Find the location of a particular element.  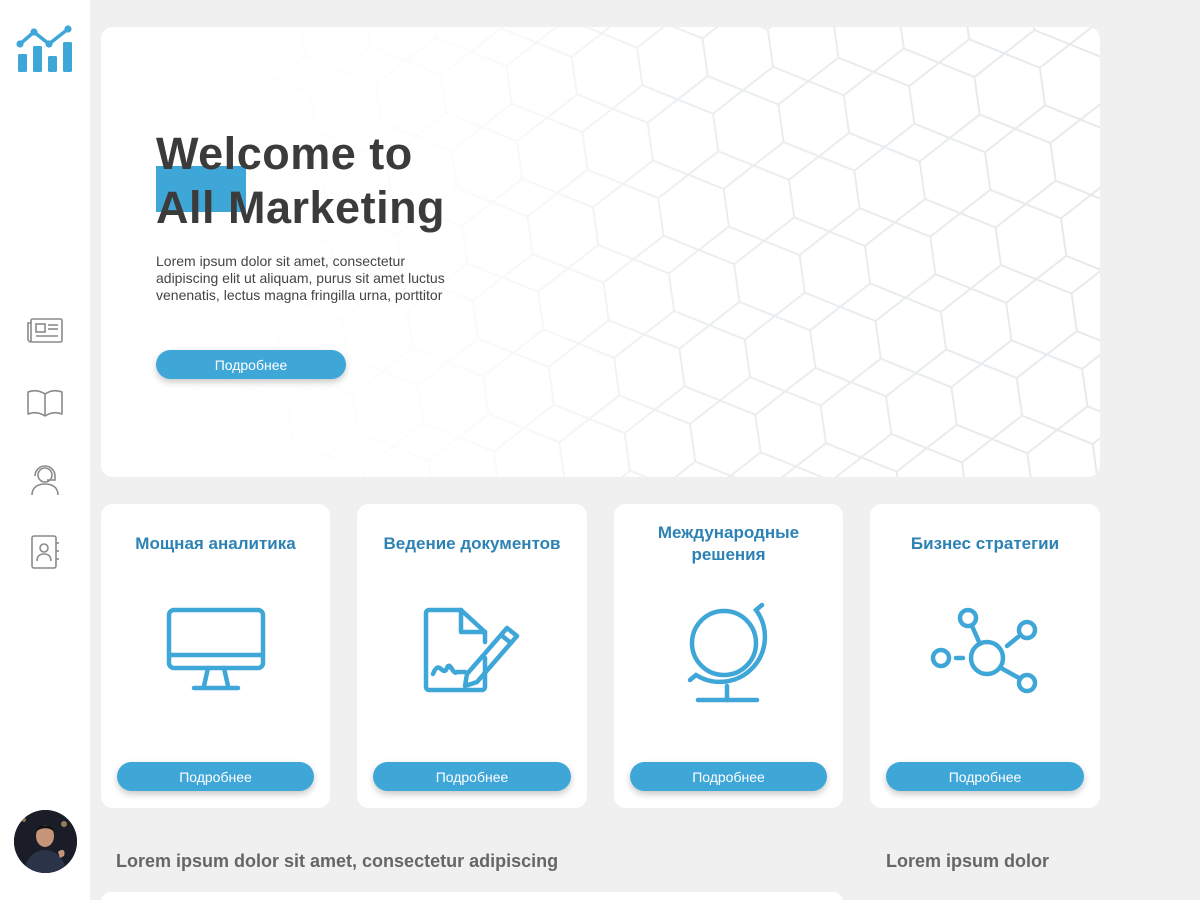

feature-card-strategy: Бизнес стратегии Подробнее is located at coordinates (985, 656).